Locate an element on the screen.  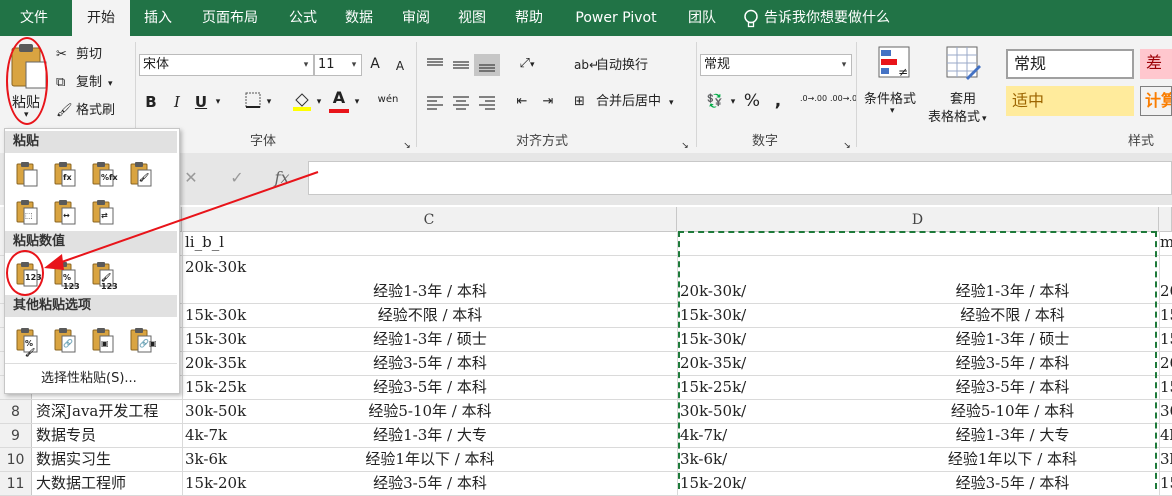
bold-button: B is located at coordinates (151, 102).